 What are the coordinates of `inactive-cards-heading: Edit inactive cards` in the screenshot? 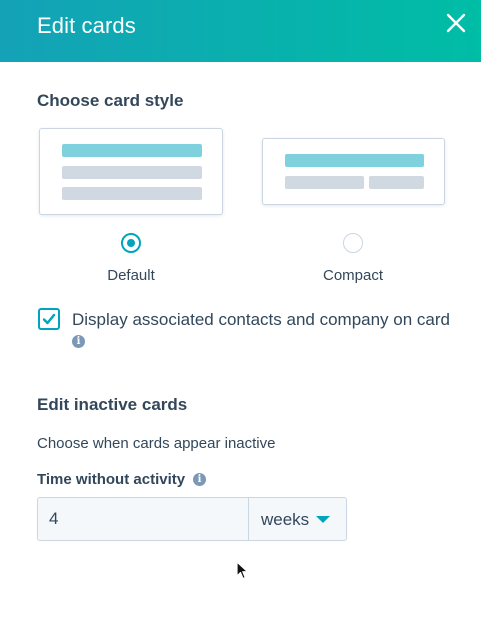 It's located at (112, 404).